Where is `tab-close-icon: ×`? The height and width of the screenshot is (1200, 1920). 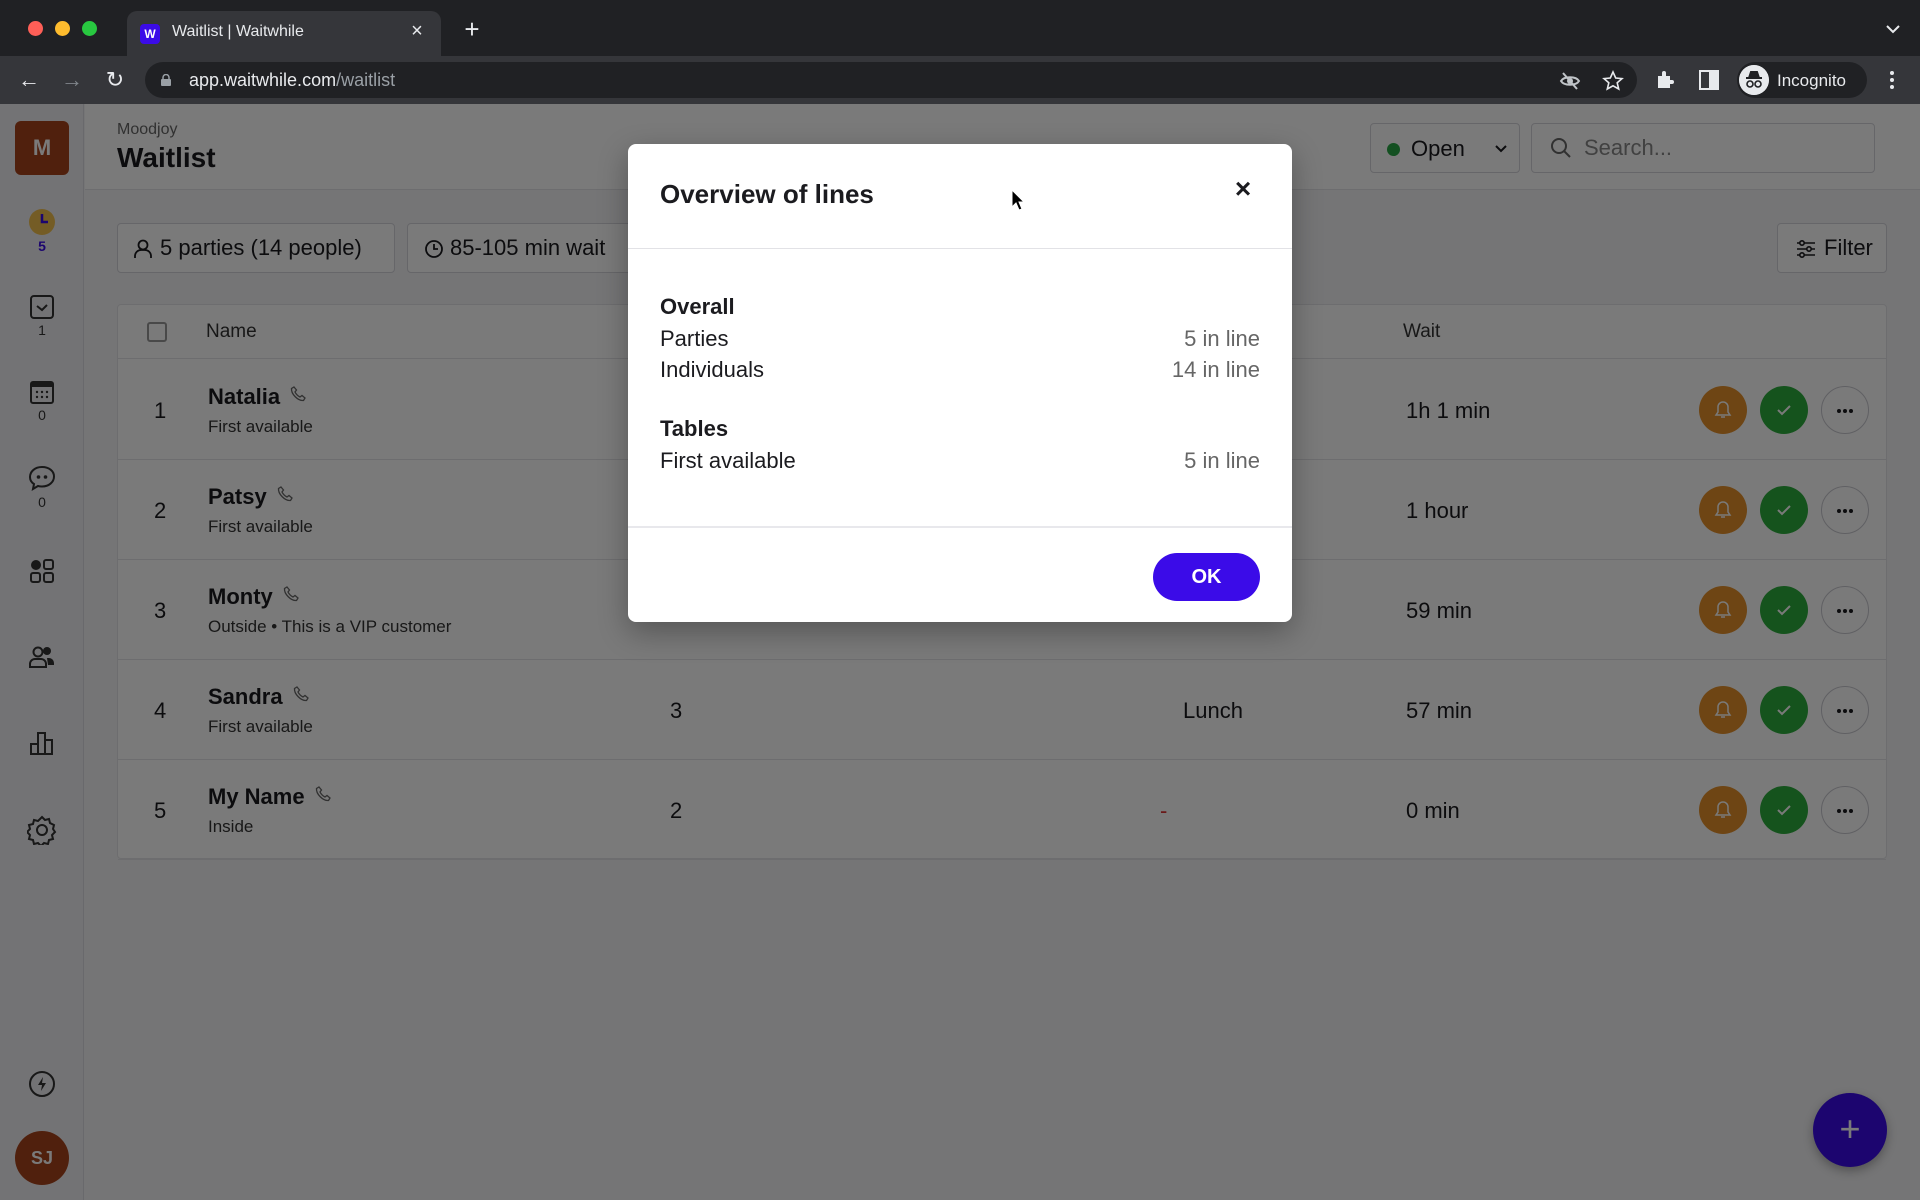
tab-close-icon: × is located at coordinates (417, 31).